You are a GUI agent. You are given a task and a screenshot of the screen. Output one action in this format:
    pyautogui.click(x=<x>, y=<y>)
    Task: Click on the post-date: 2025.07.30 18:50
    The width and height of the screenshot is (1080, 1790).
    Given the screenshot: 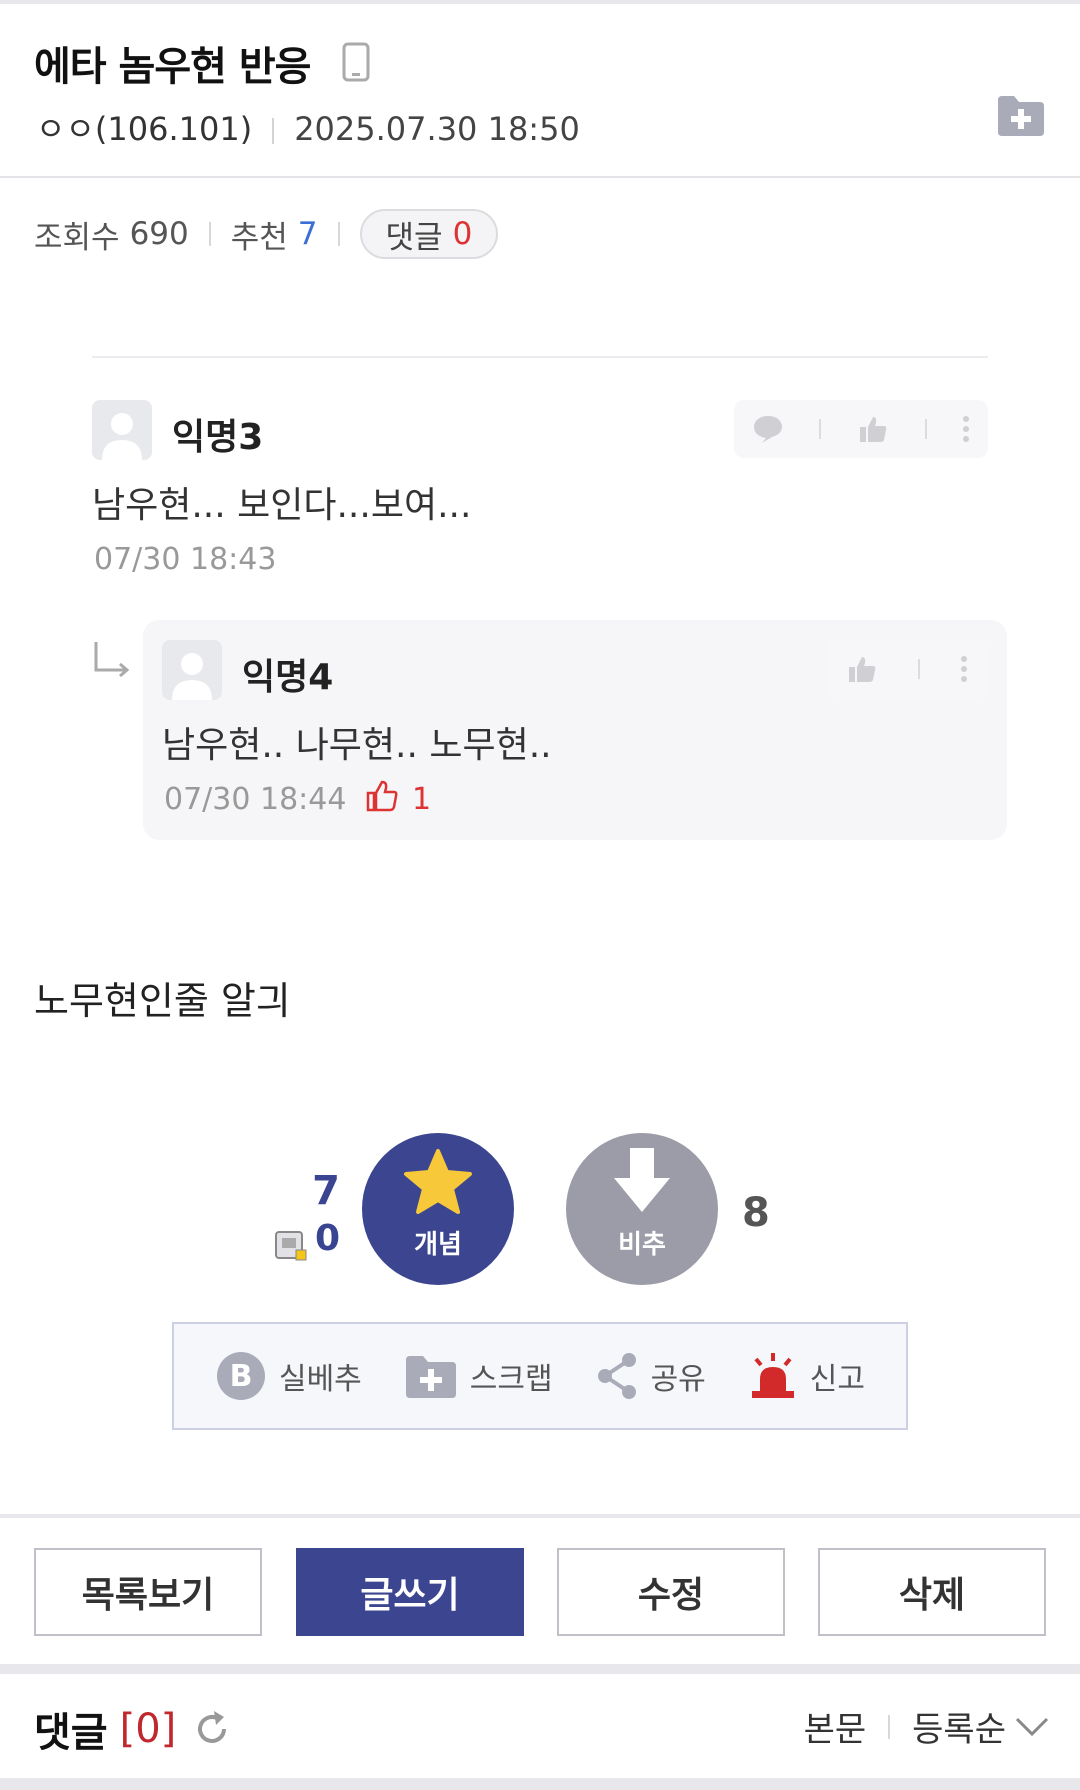 What is the action you would take?
    pyautogui.click(x=437, y=129)
    